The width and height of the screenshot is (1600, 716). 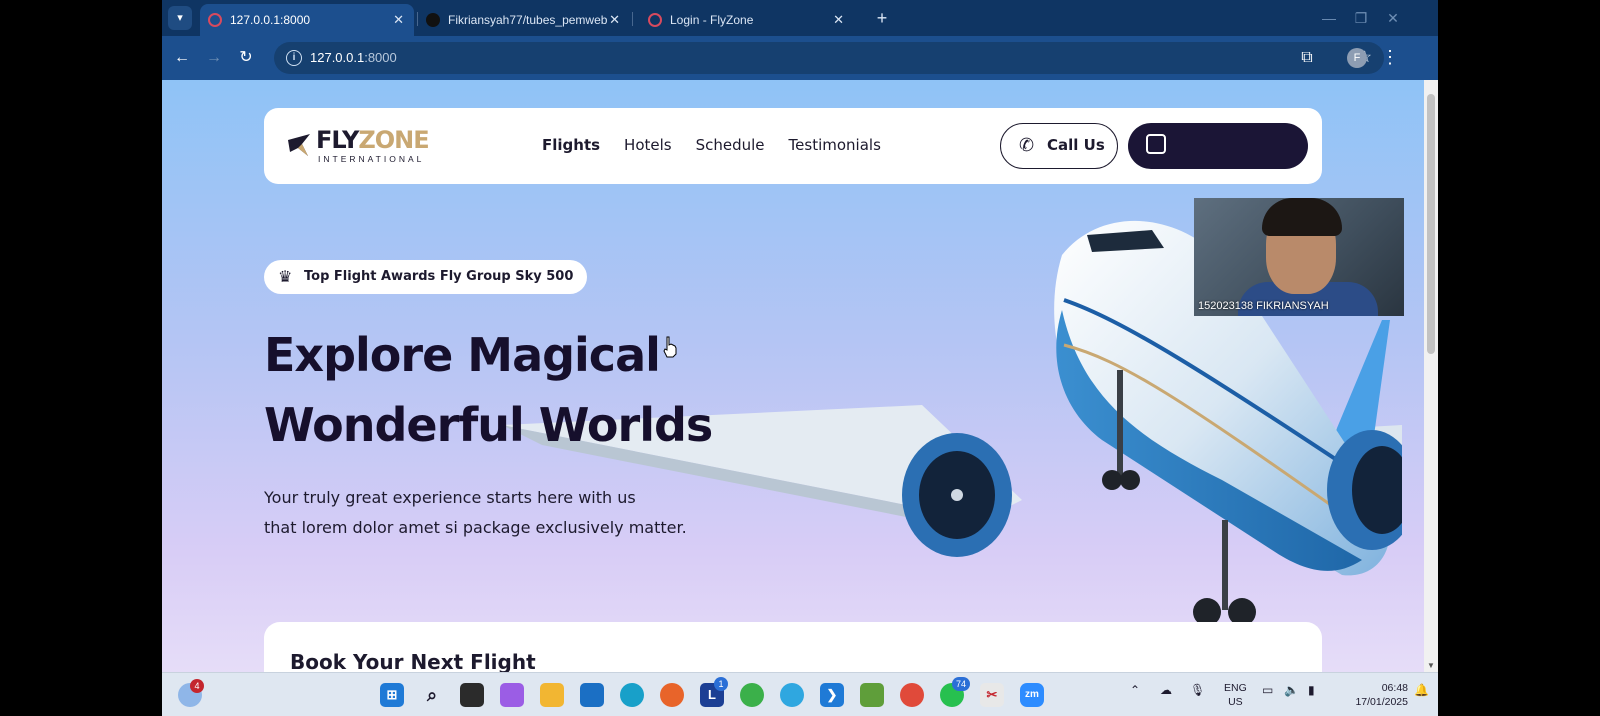 I want to click on more-options-icon: ⋮, so click(x=1390, y=58).